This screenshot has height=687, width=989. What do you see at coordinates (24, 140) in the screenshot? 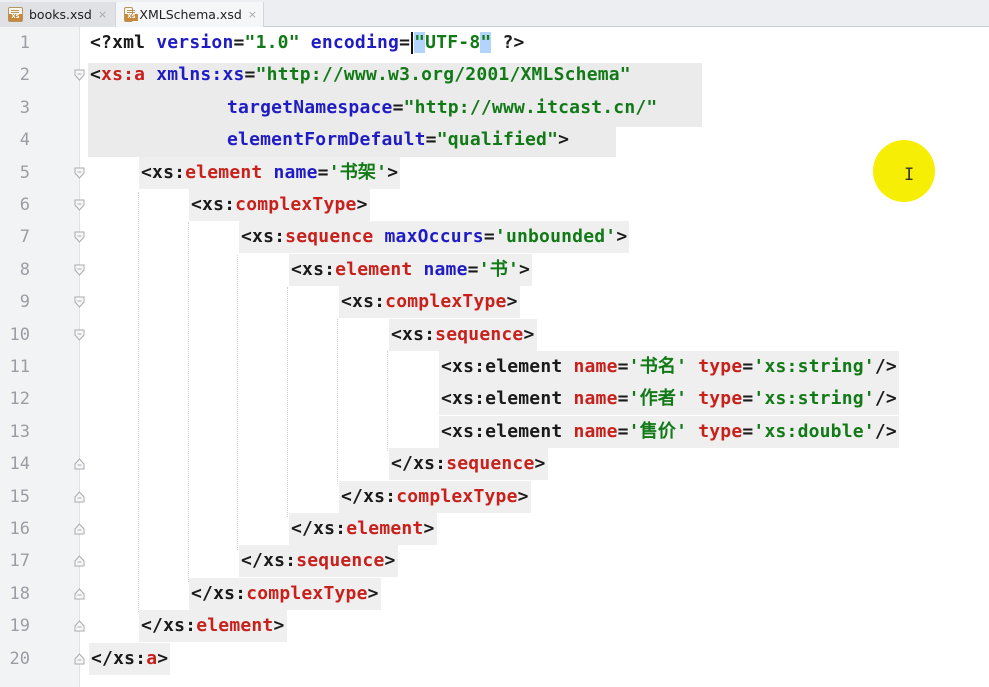
I see `line-number: 4` at bounding box center [24, 140].